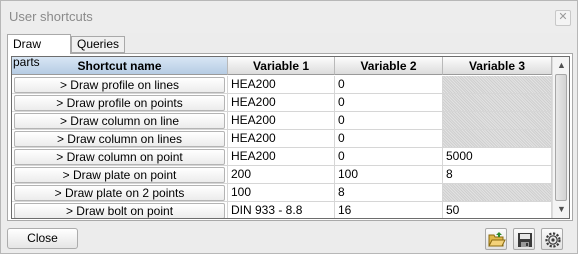  I want to click on variable-1-cell: 200, so click(281, 175).